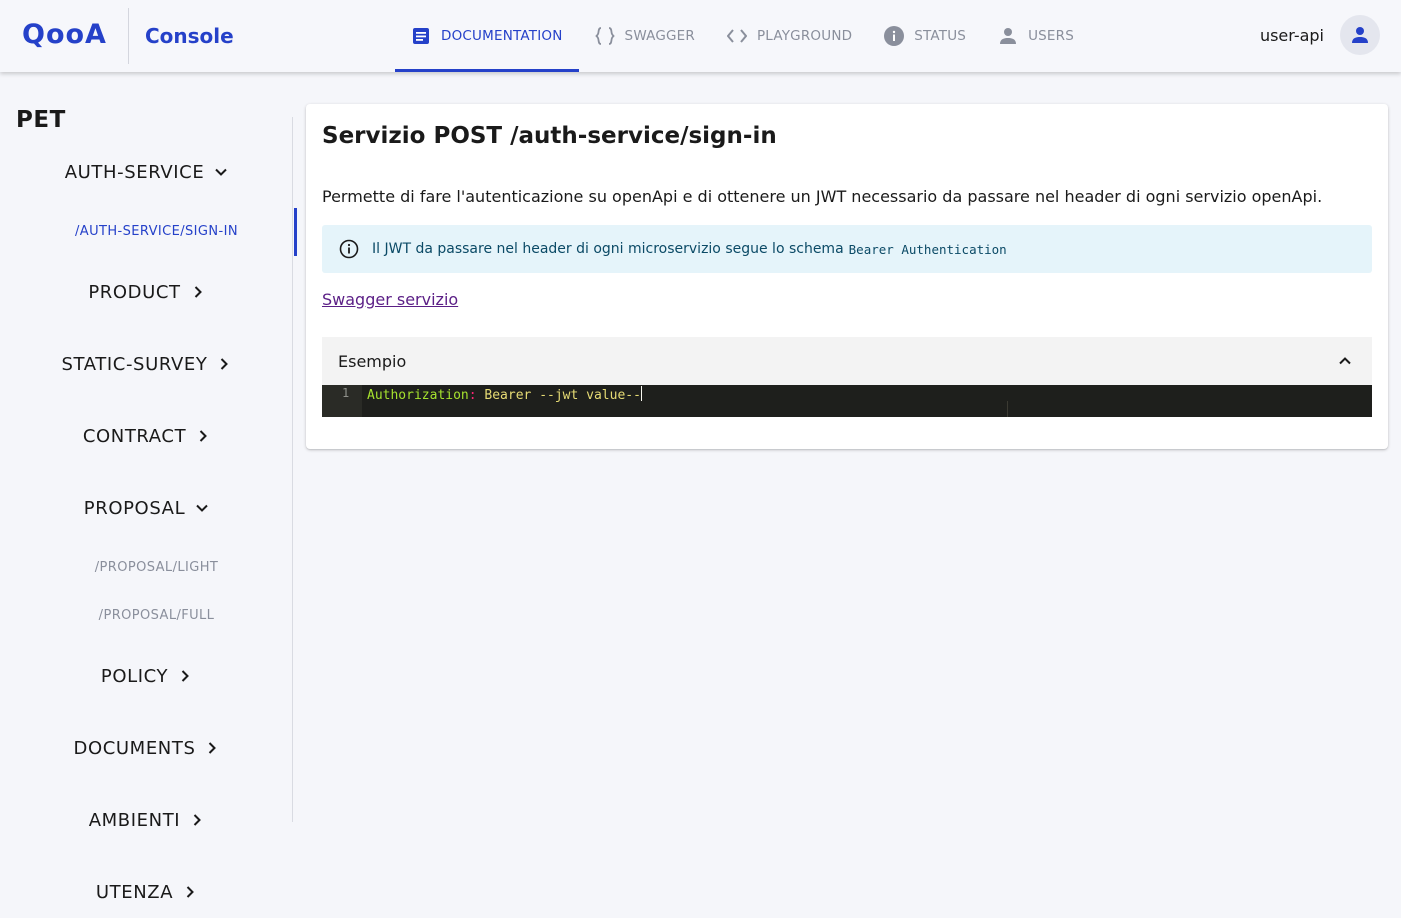  Describe the element at coordinates (134, 676) in the screenshot. I see `sidebar-item-label: POLICY` at that location.